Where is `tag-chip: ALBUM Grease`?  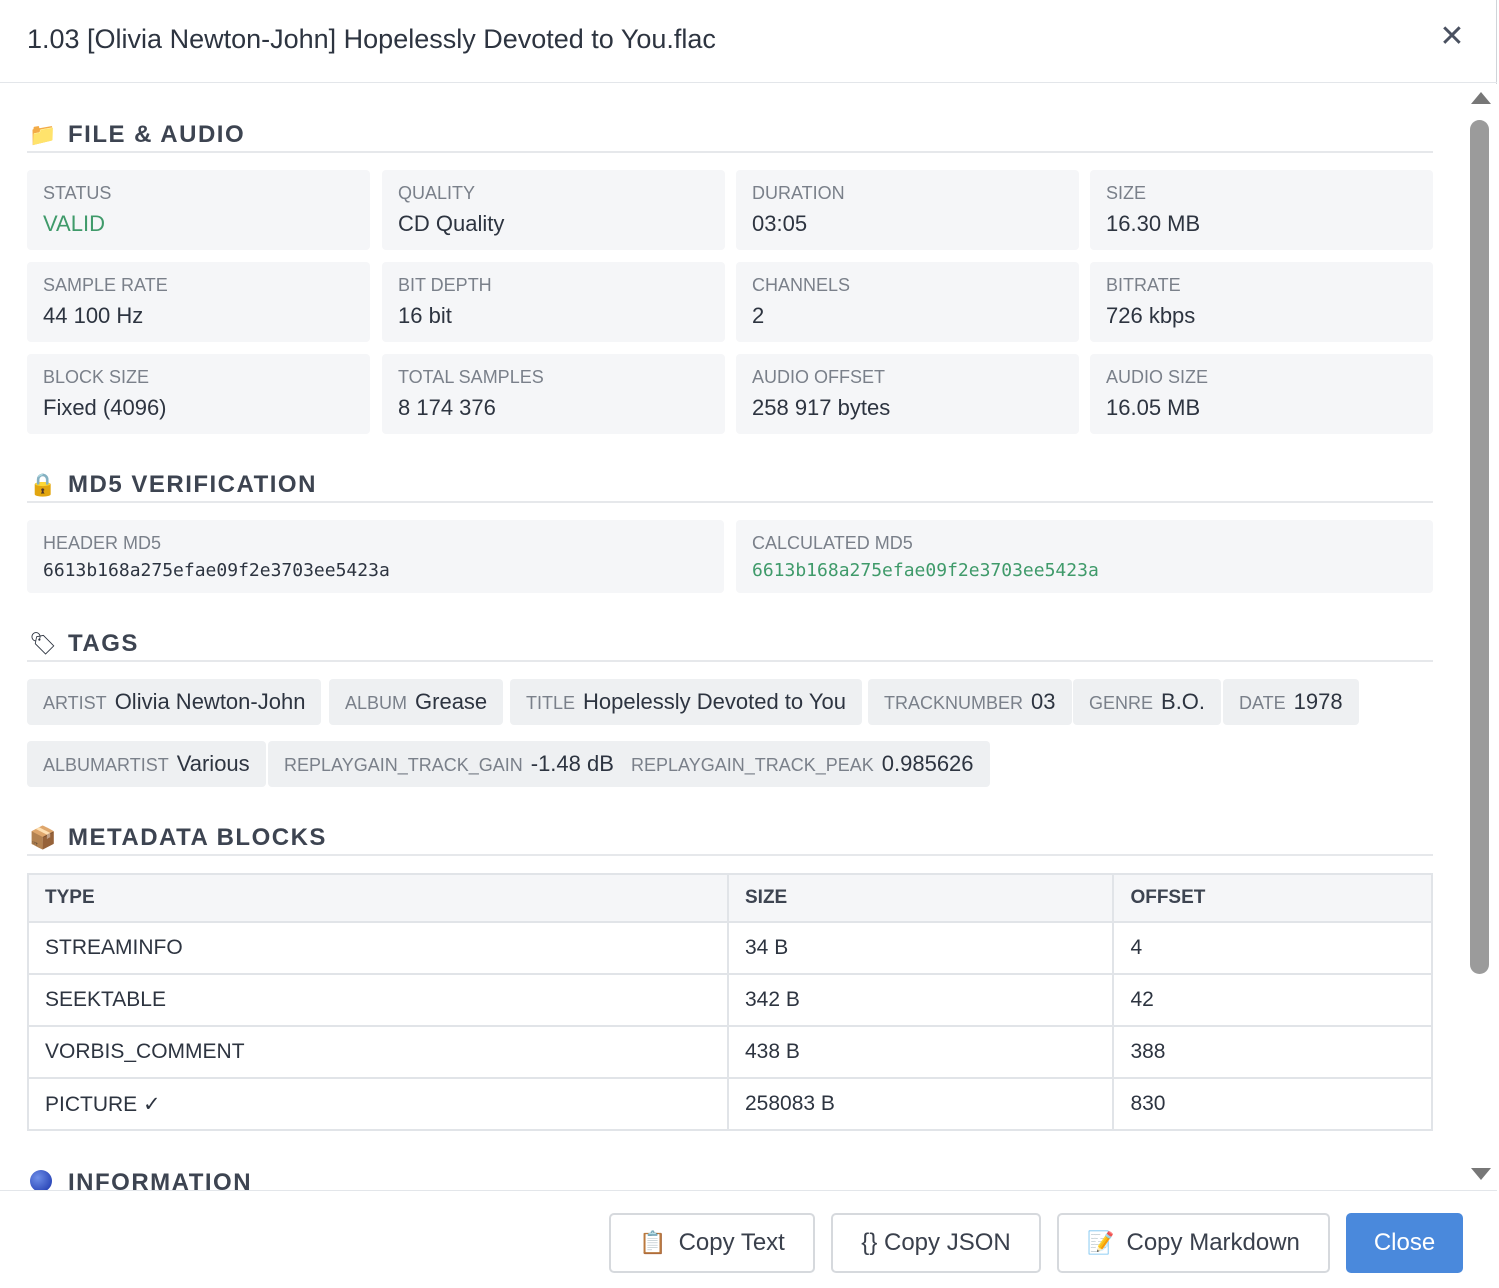
tag-chip: ALBUM Grease is located at coordinates (416, 702).